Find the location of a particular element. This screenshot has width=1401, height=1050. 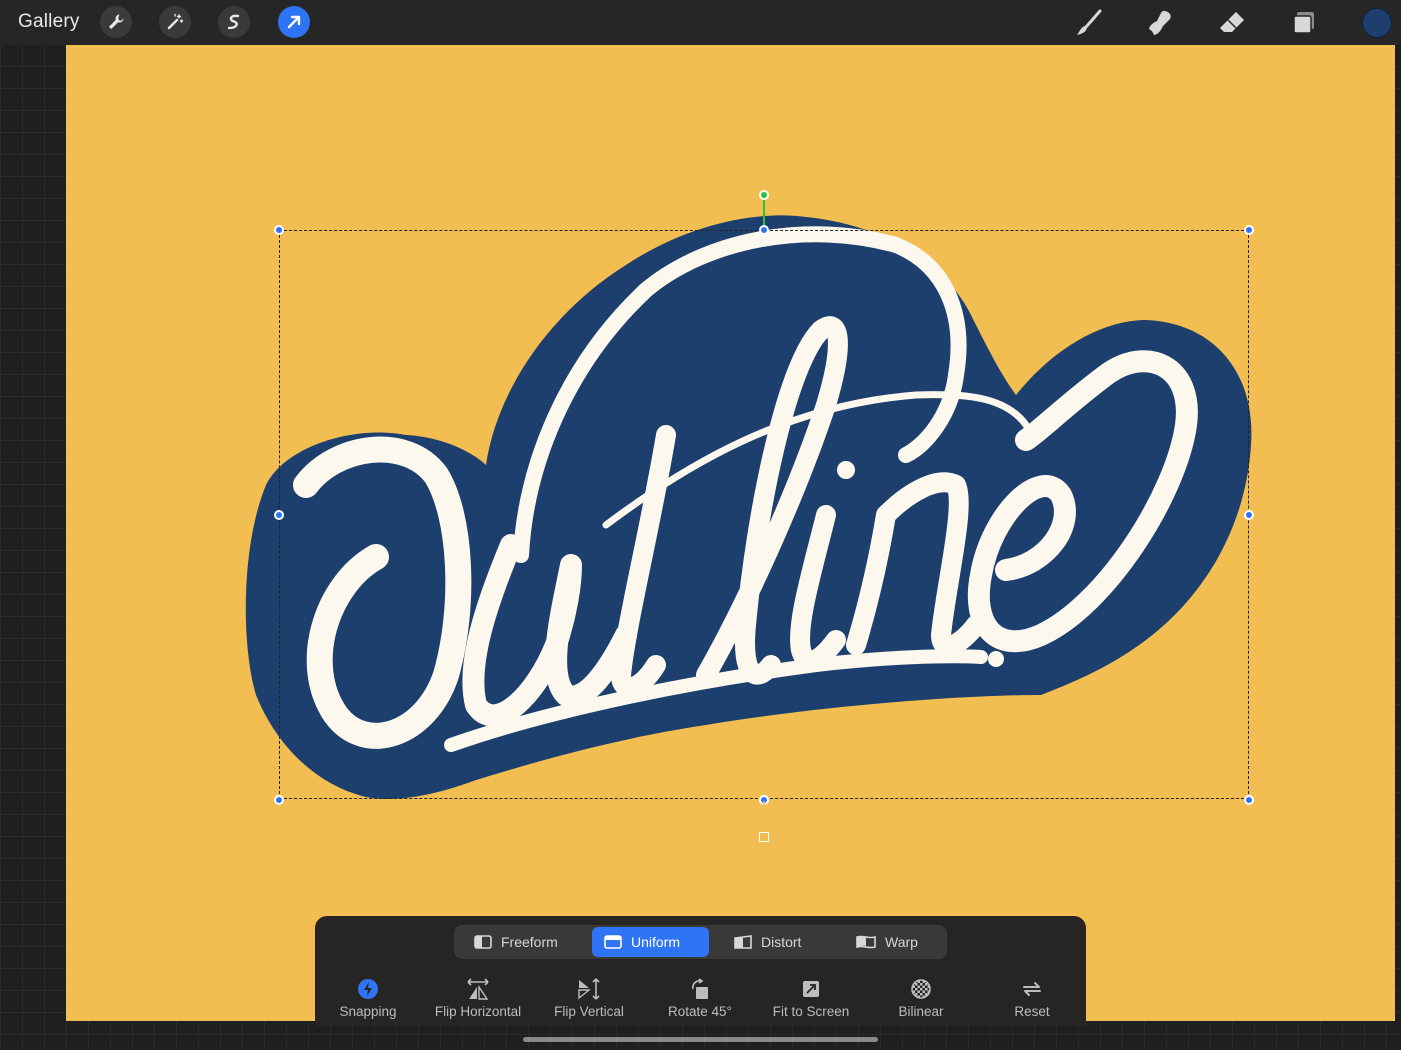

mode-distort: Distort is located at coordinates (772, 942).